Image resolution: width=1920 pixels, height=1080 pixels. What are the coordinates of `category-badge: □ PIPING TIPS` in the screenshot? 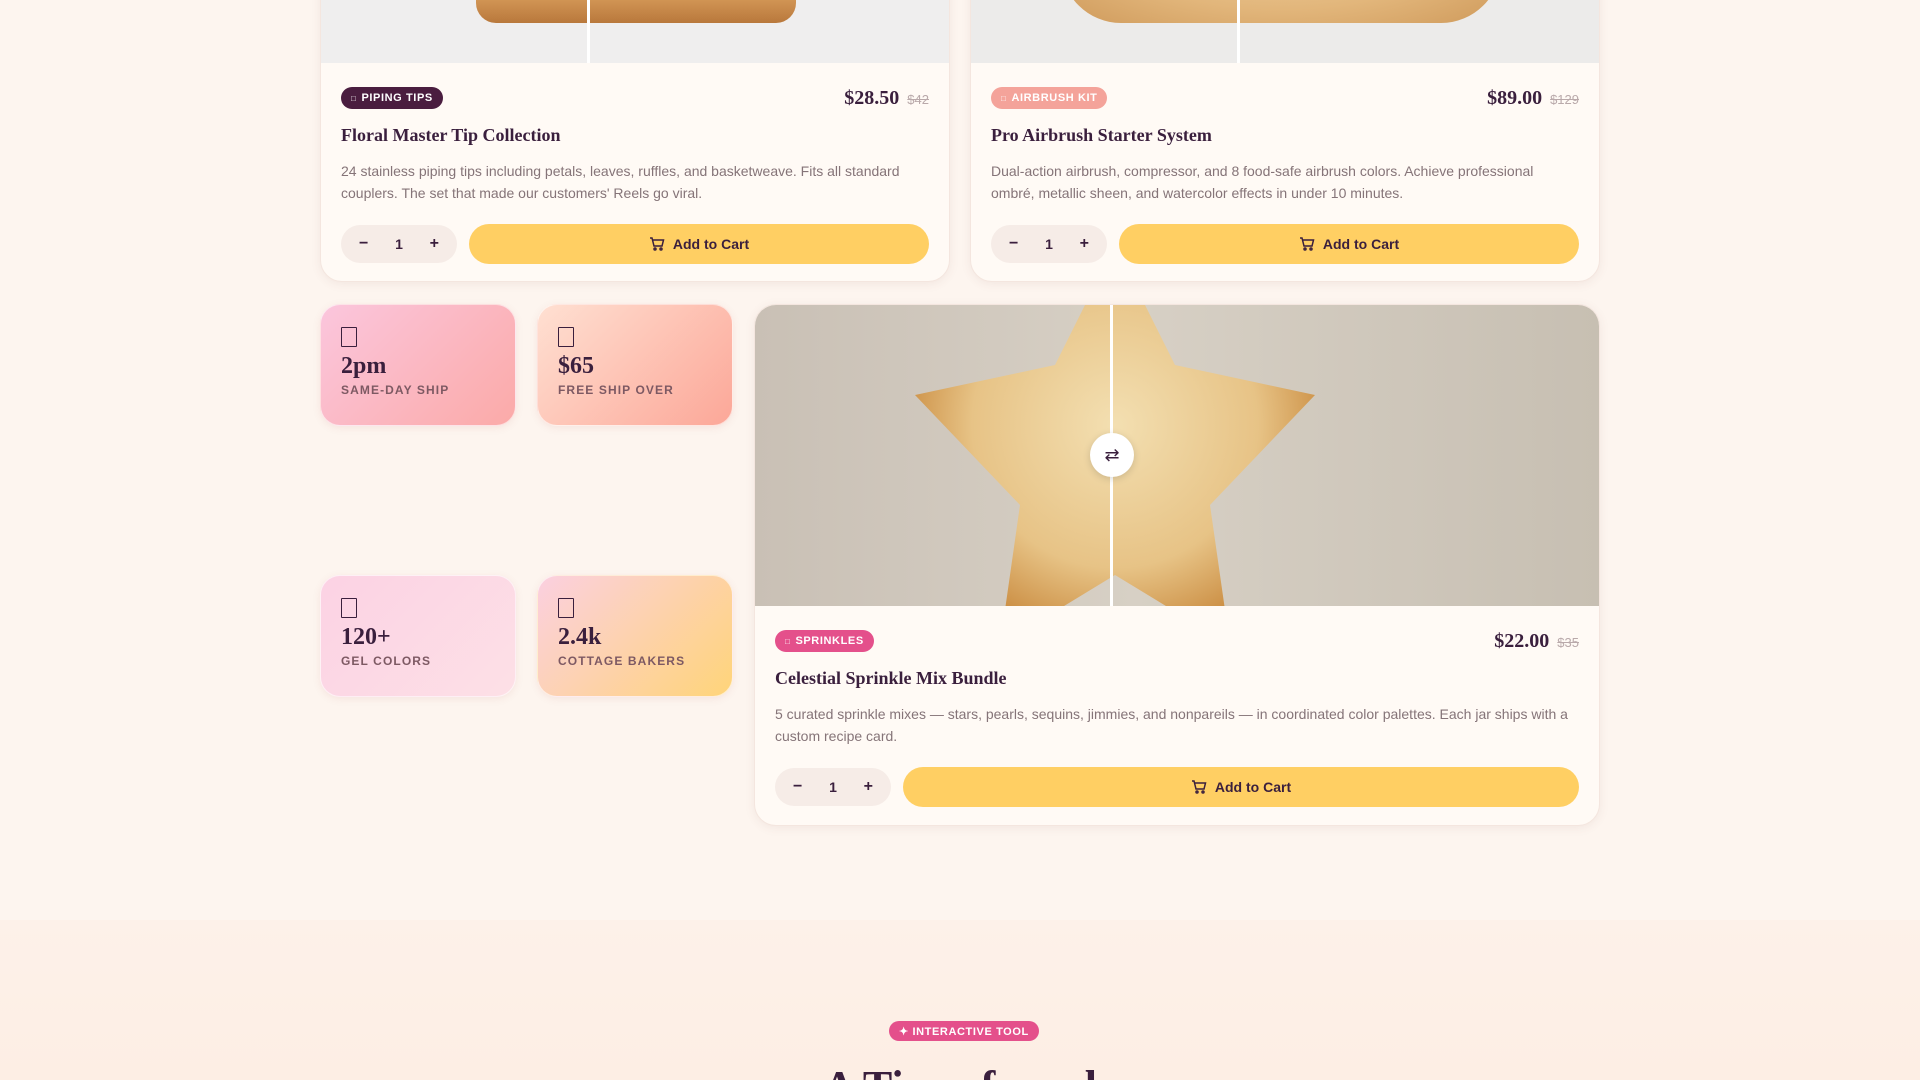 It's located at (392, 98).